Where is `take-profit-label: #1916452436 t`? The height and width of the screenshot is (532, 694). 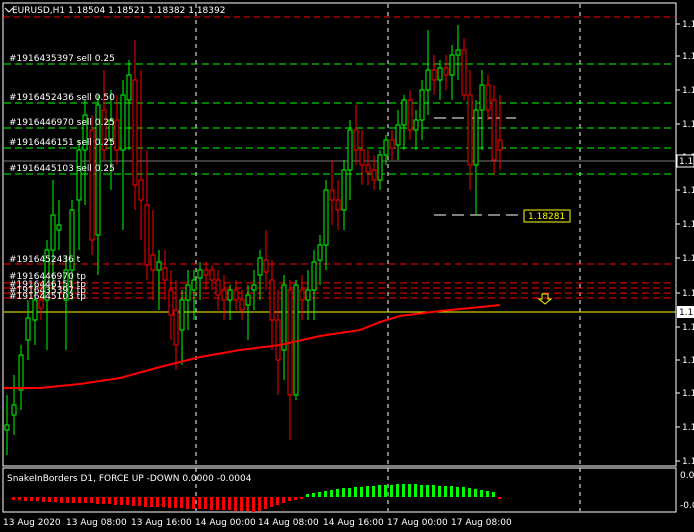
take-profit-label: #1916452436 t is located at coordinates (45, 260).